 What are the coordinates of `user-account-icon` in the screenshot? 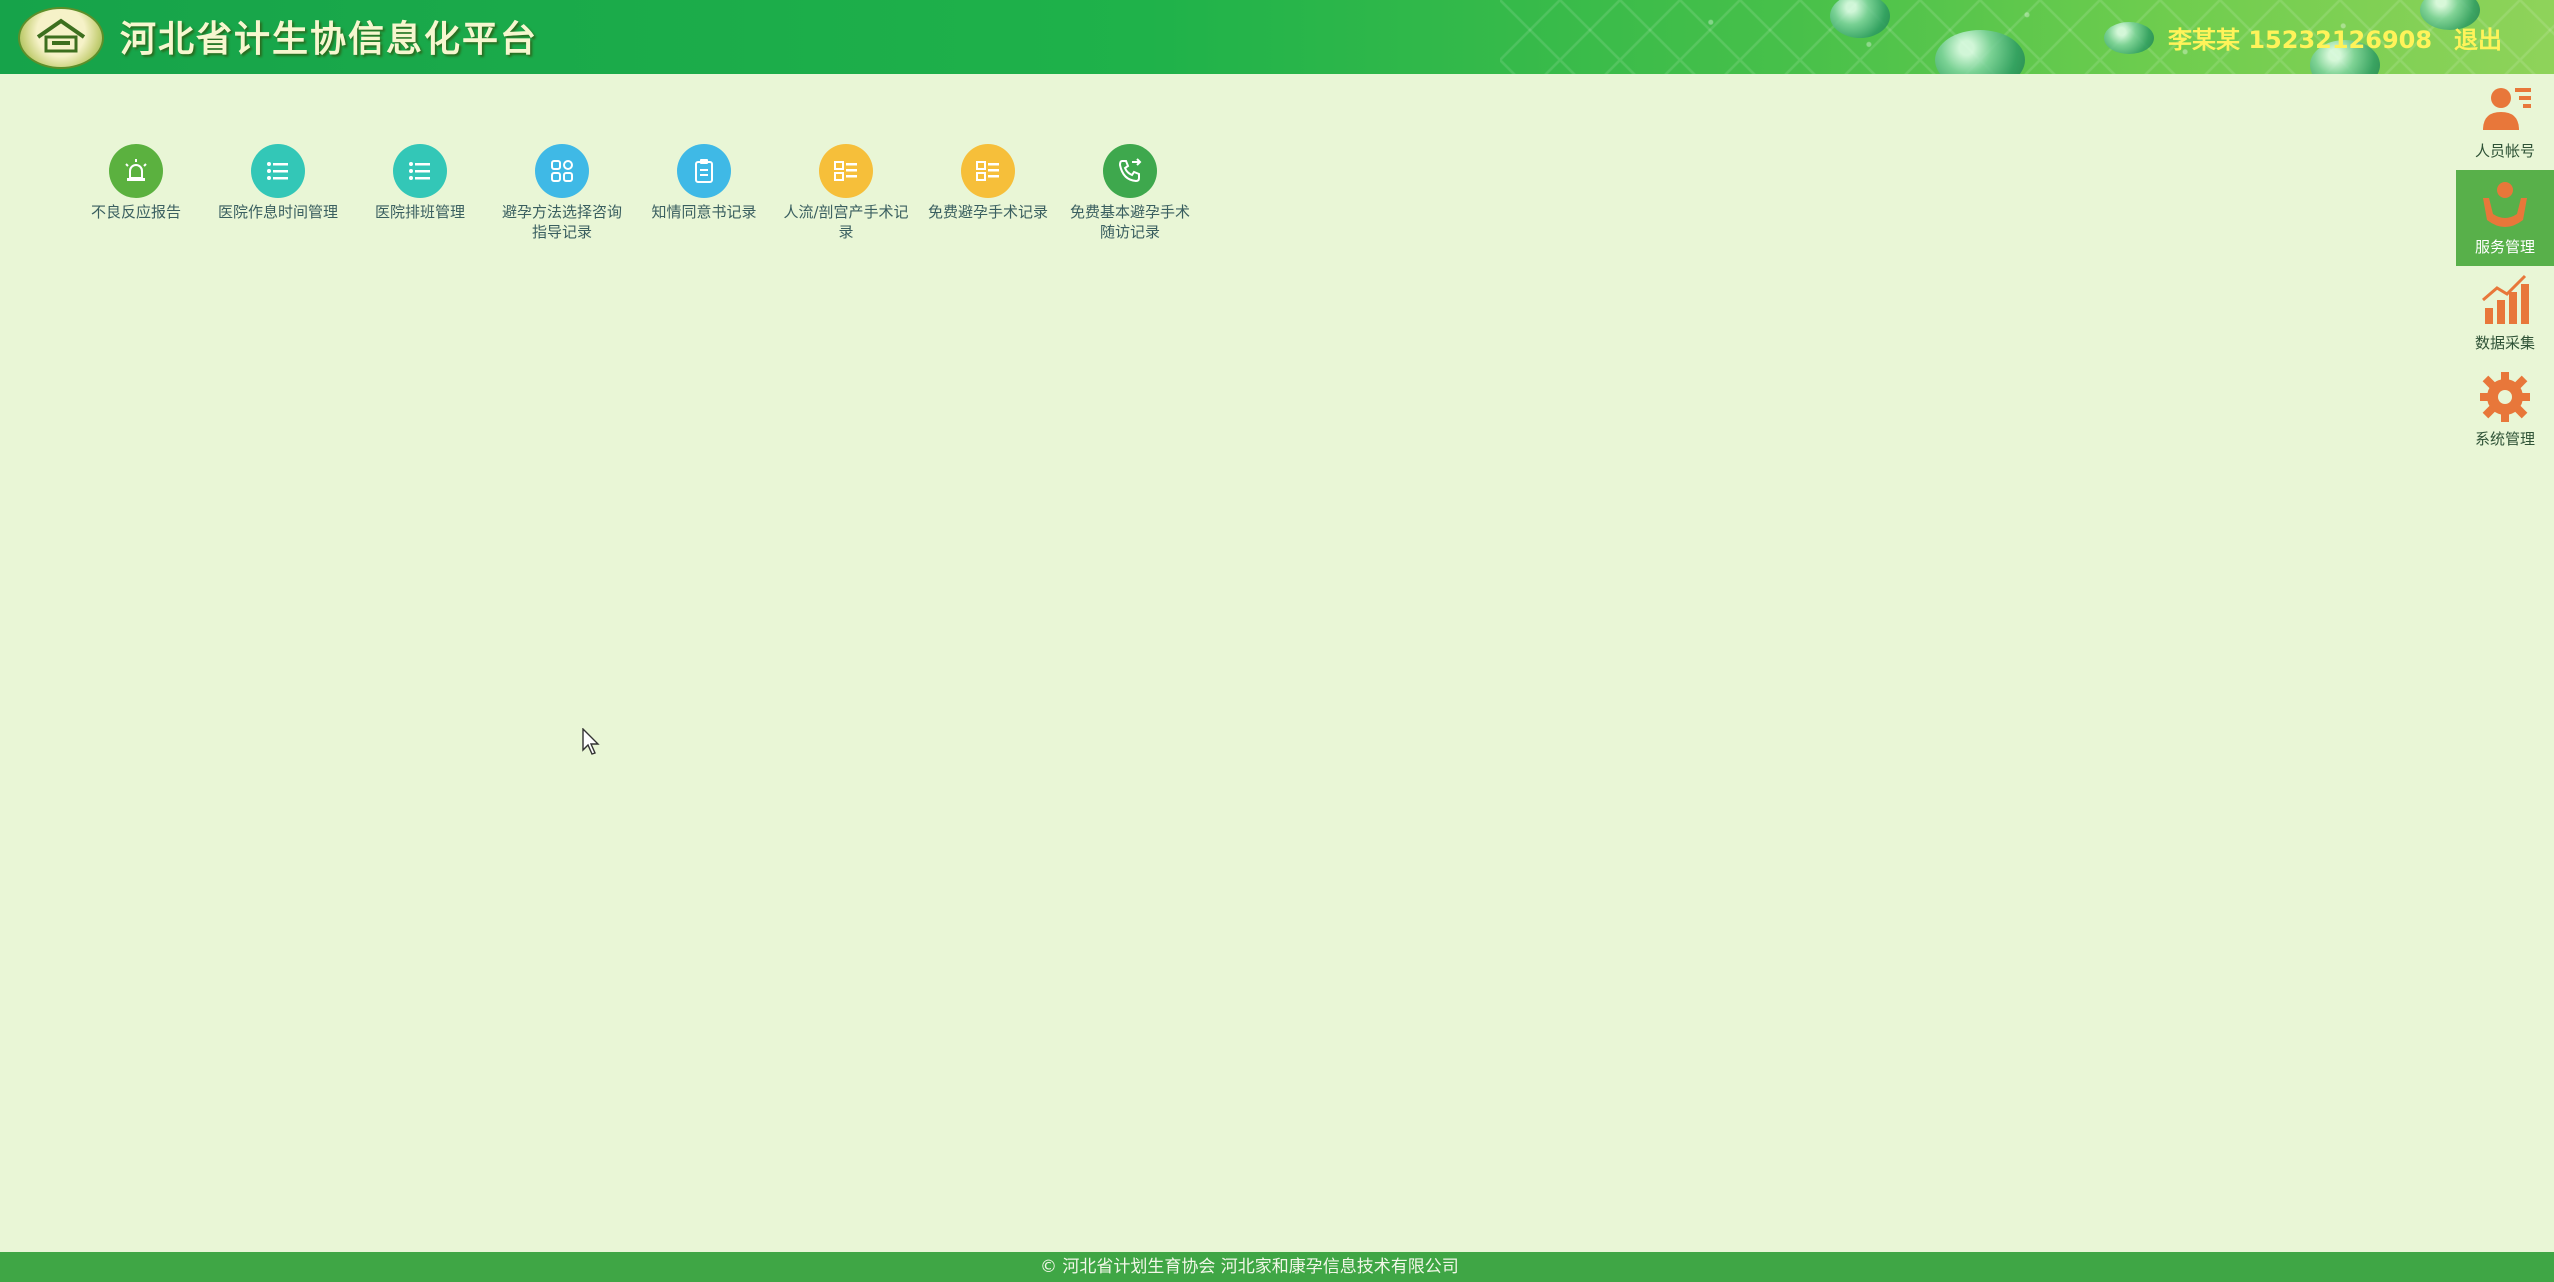 It's located at (2507, 109).